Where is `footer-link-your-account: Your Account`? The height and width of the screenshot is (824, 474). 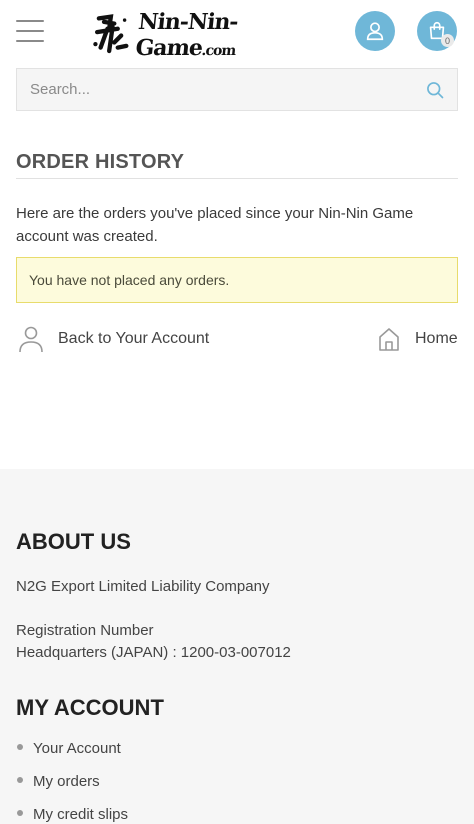 footer-link-your-account: Your Account is located at coordinates (72, 756).